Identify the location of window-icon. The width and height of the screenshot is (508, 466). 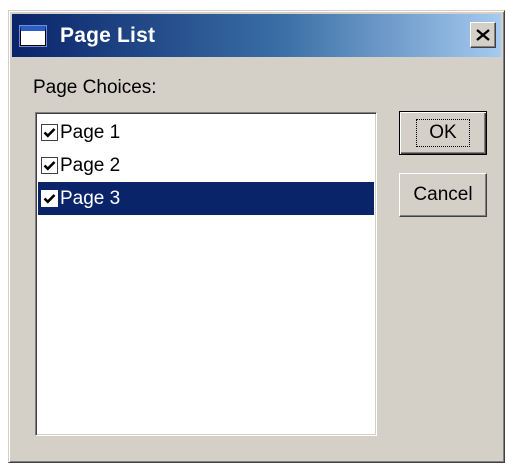
(33, 35).